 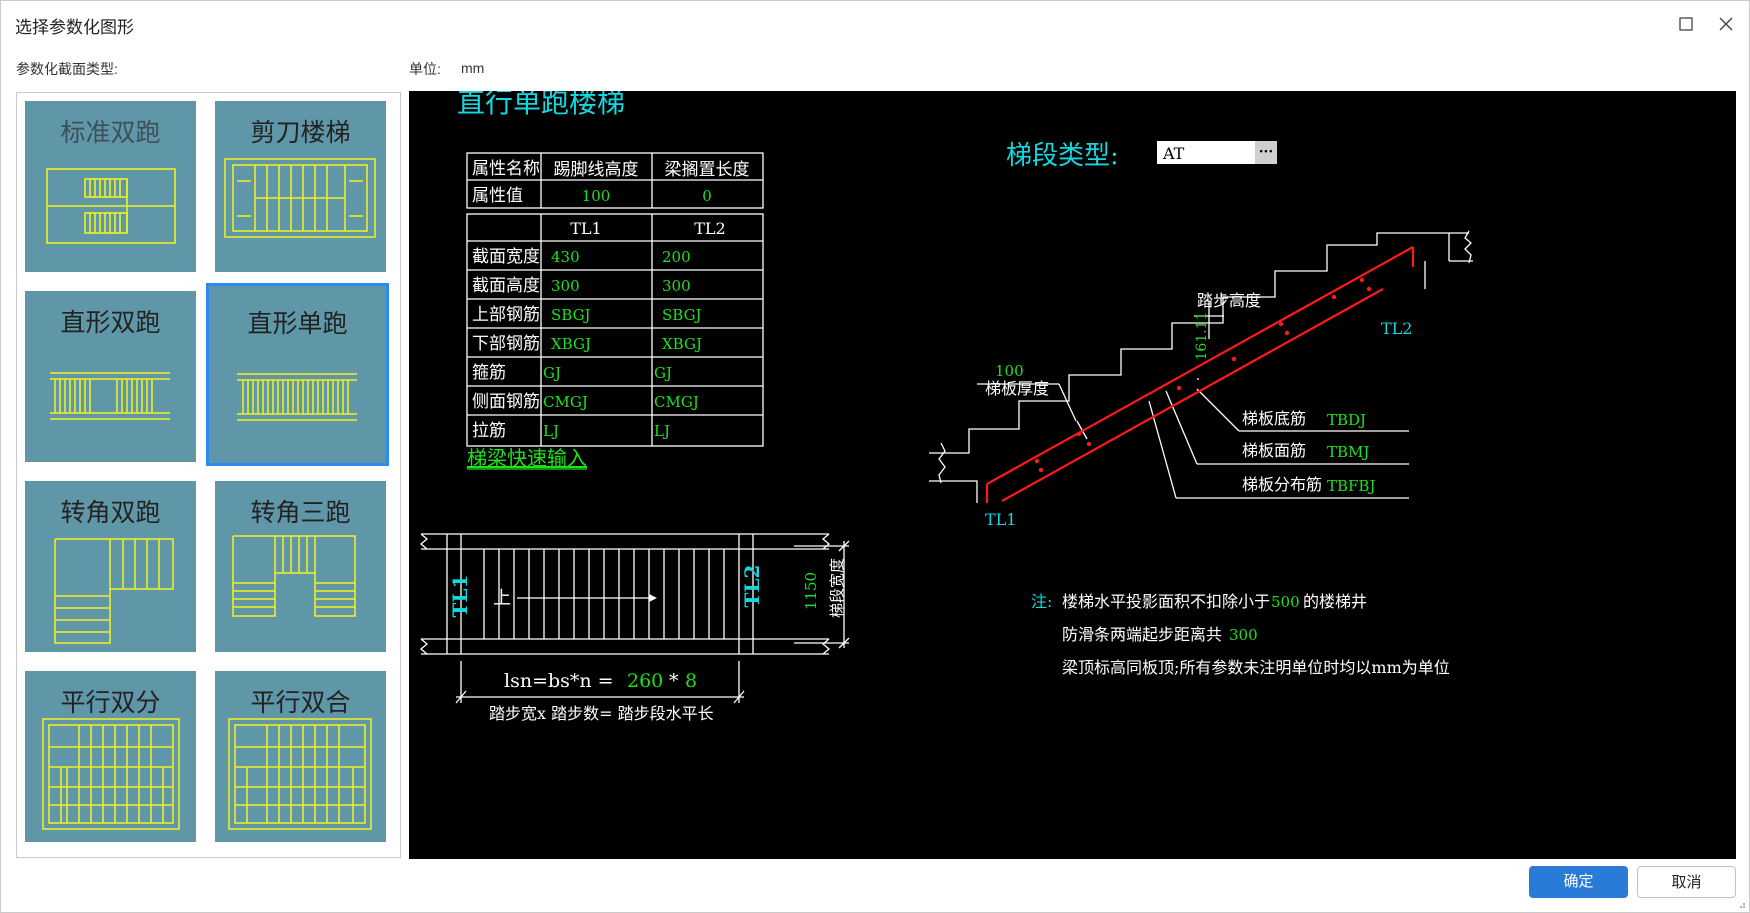 What do you see at coordinates (300, 198) in the screenshot?
I see `scissor-stair-icon` at bounding box center [300, 198].